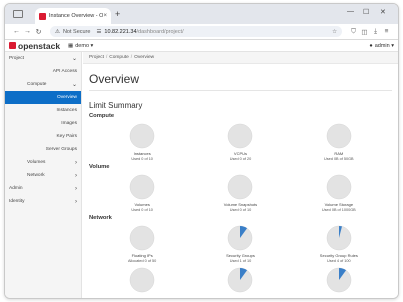  Describe the element at coordinates (339, 159) in the screenshot. I see `pie-usage-text: Used 0B of 50GB` at that location.